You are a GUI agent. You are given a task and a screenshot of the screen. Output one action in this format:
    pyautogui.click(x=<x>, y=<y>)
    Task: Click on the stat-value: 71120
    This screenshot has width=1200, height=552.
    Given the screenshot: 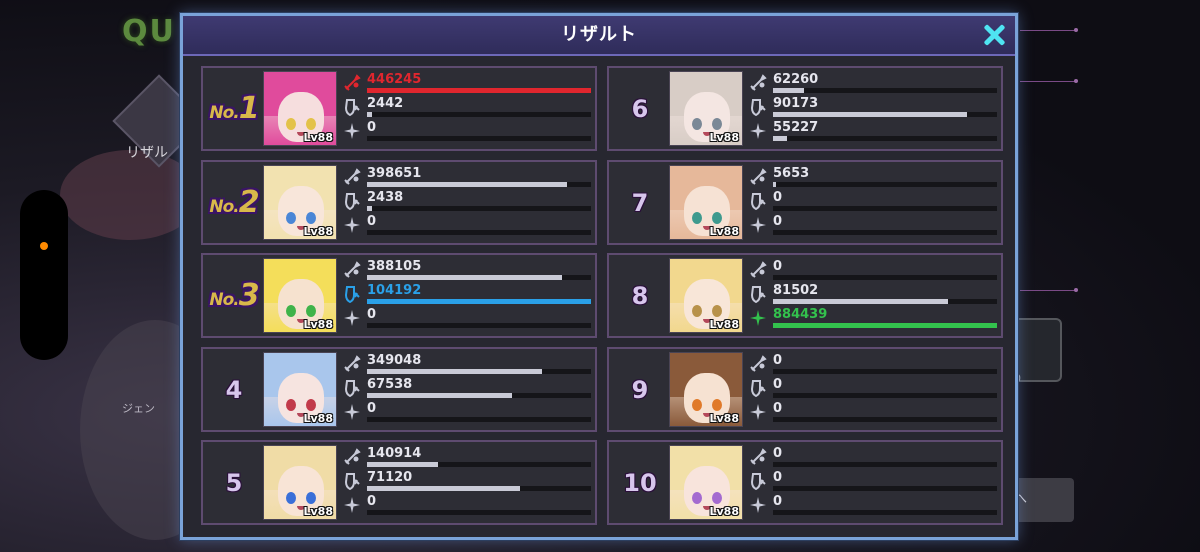 What is the action you would take?
    pyautogui.click(x=390, y=477)
    